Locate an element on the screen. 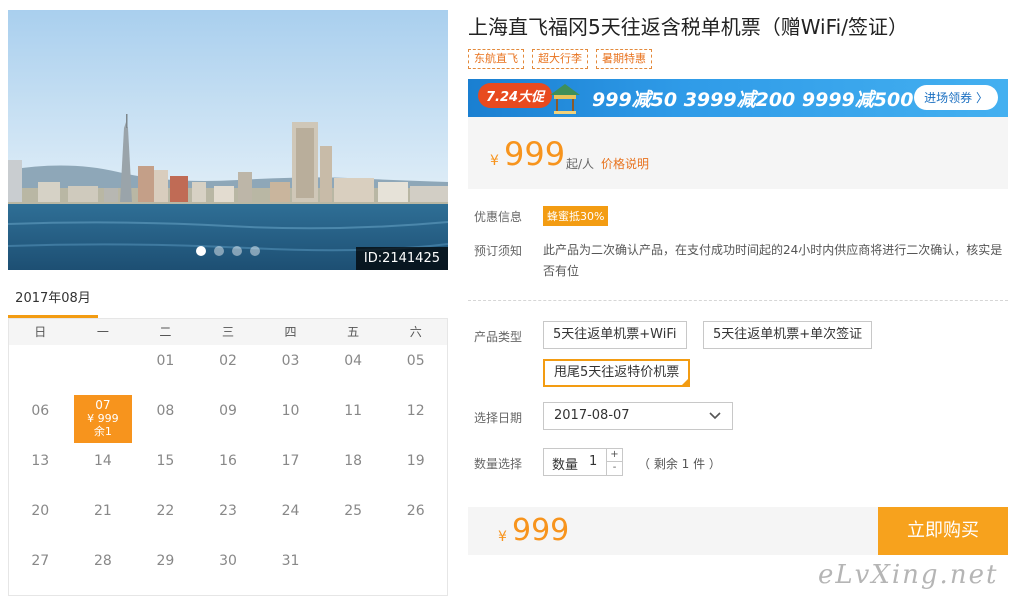 This screenshot has height=609, width=1020. calendar-day: 26 is located at coordinates (415, 520).